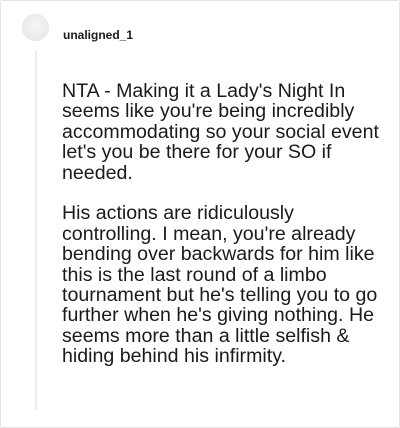  Describe the element at coordinates (35, 27) in the screenshot. I see `avatar` at that location.